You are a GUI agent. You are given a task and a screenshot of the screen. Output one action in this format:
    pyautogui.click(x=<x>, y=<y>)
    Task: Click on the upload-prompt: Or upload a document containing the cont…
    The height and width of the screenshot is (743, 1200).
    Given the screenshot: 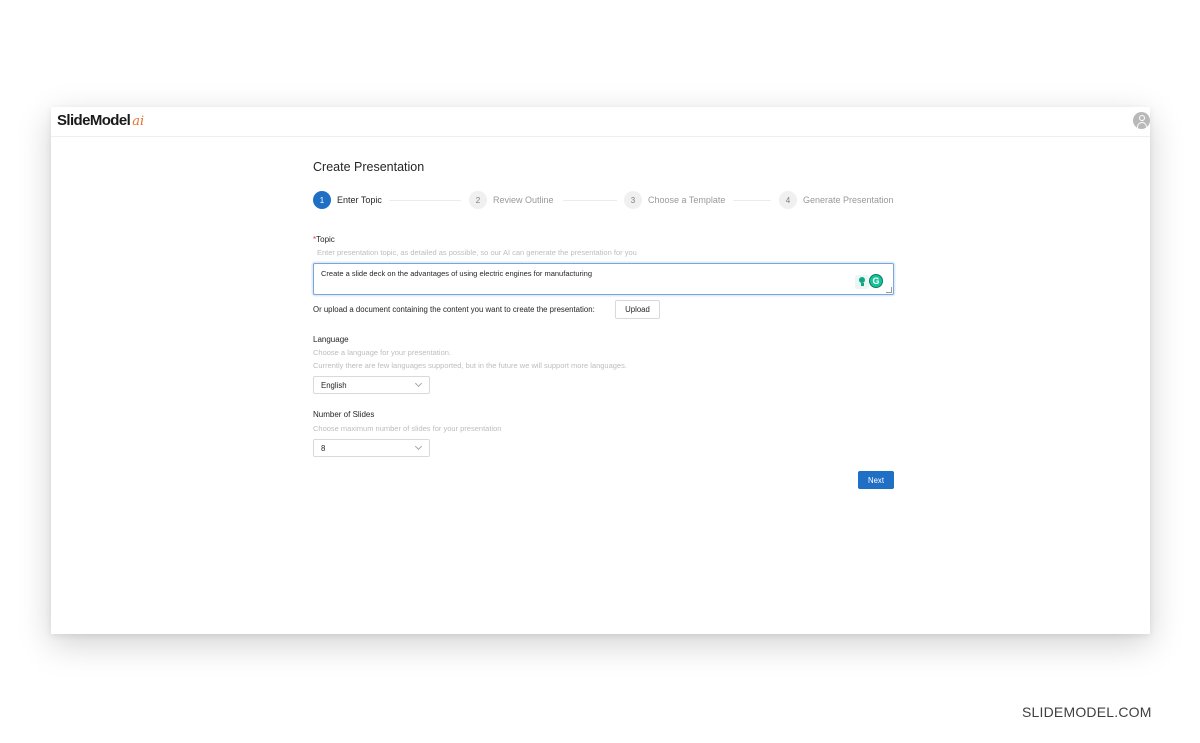 What is the action you would take?
    pyautogui.click(x=454, y=309)
    